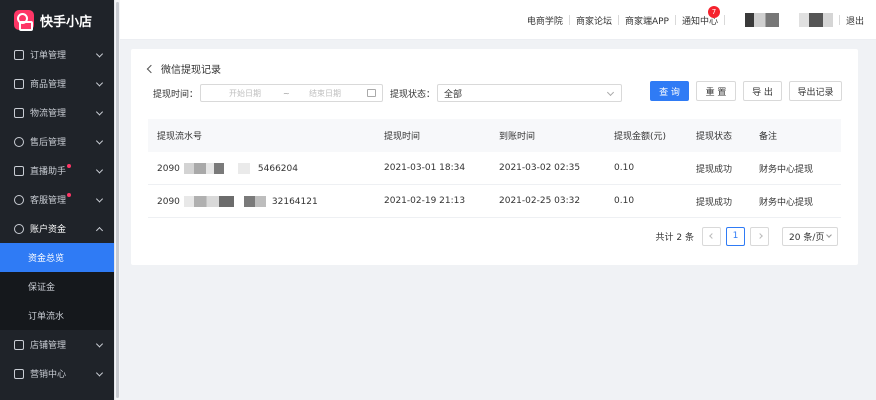 The height and width of the screenshot is (400, 876). I want to click on column-header: 提现时间, so click(402, 137).